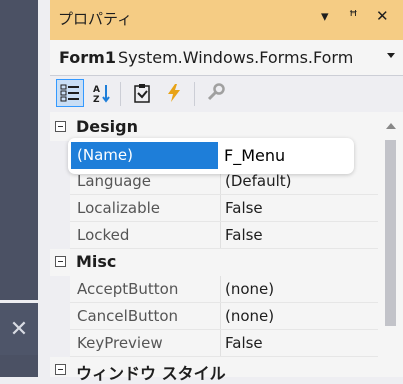 The image size is (403, 384). Describe the element at coordinates (96, 99) in the screenshot. I see `svg-text: Z` at that location.